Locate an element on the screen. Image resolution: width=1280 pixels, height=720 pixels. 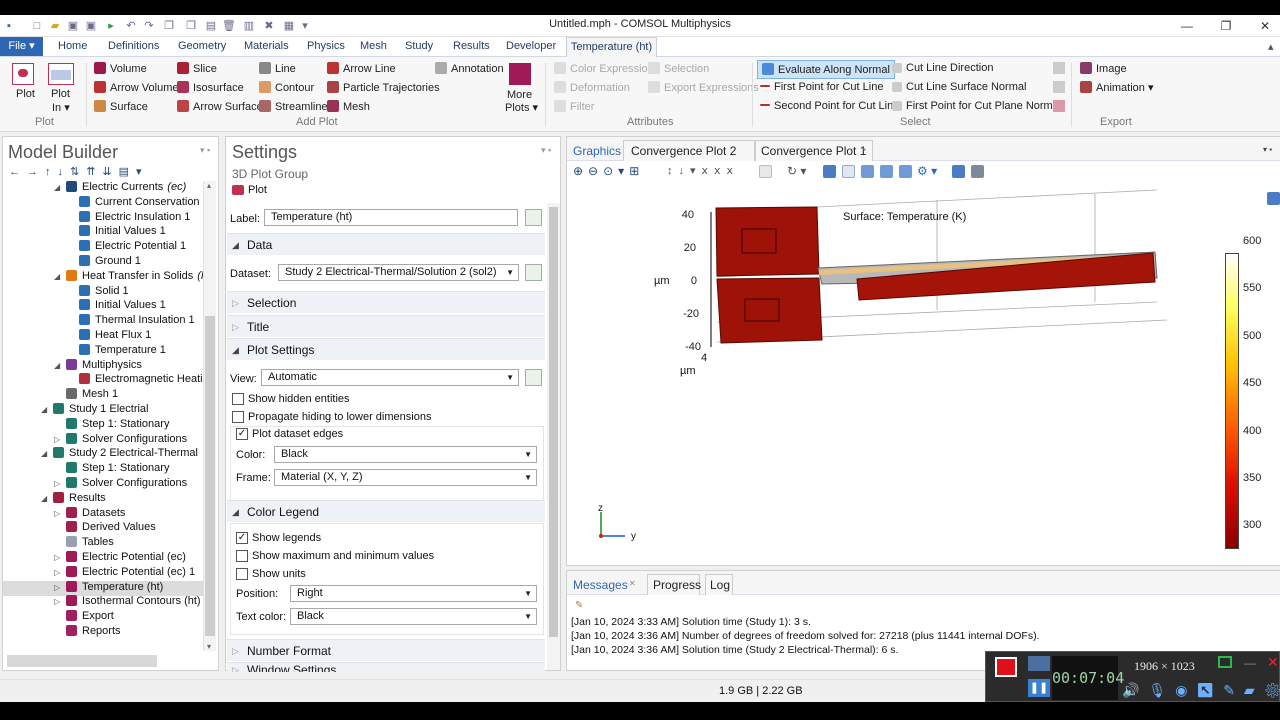
wireframe-icon is located at coordinates (867, 171).